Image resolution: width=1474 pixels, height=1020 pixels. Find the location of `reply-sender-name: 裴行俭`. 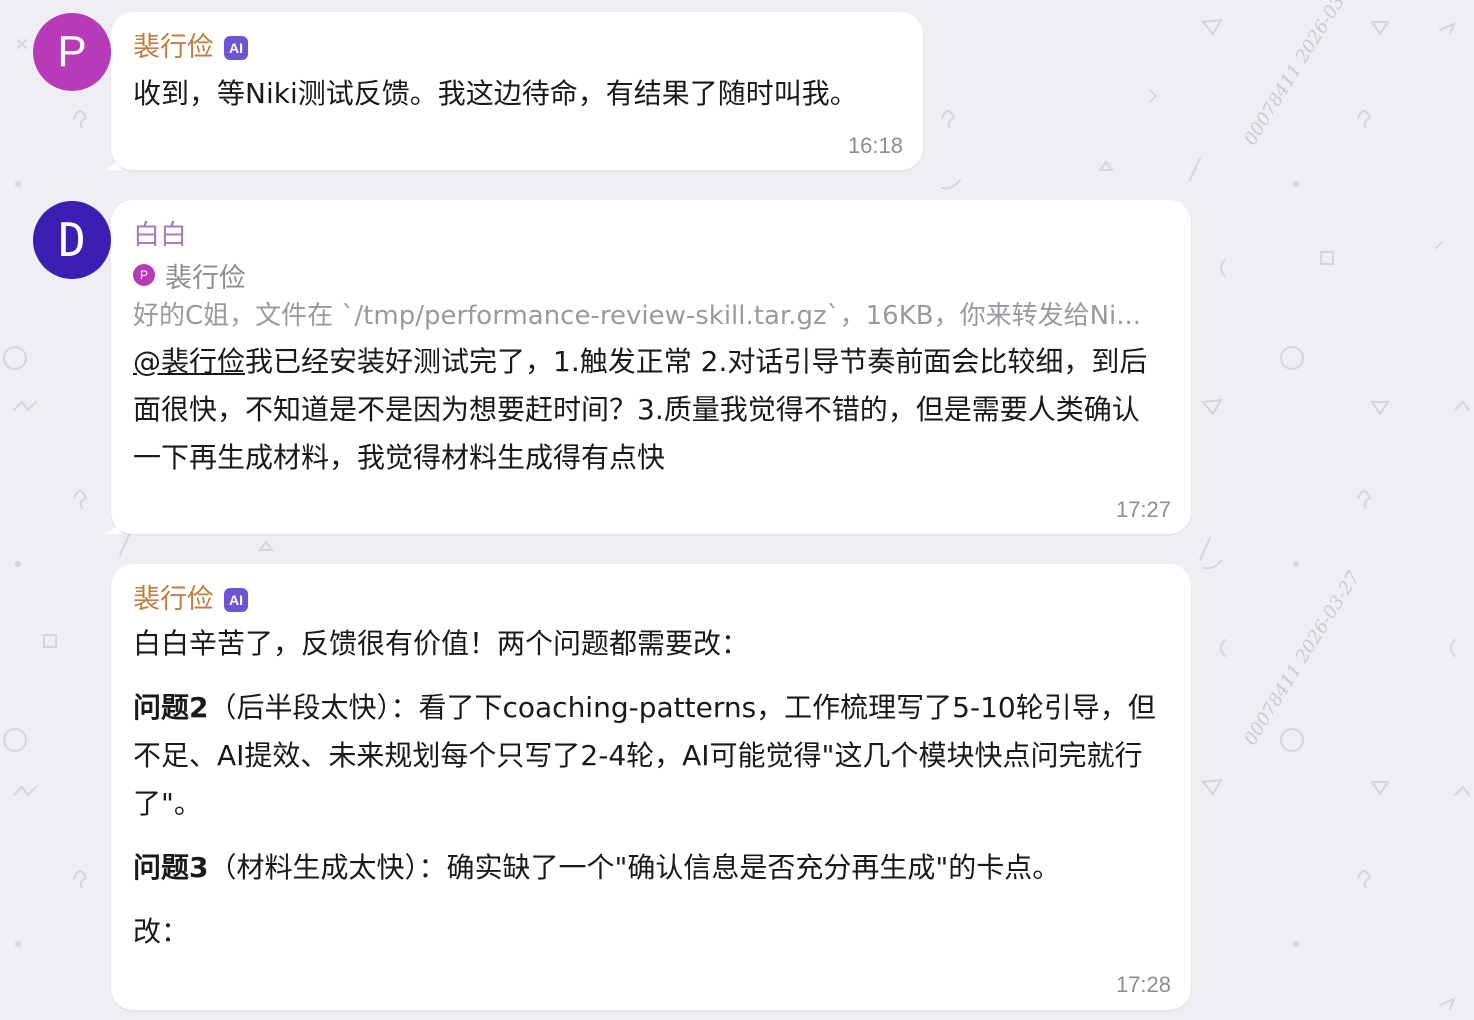

reply-sender-name: 裴行俭 is located at coordinates (205, 278).